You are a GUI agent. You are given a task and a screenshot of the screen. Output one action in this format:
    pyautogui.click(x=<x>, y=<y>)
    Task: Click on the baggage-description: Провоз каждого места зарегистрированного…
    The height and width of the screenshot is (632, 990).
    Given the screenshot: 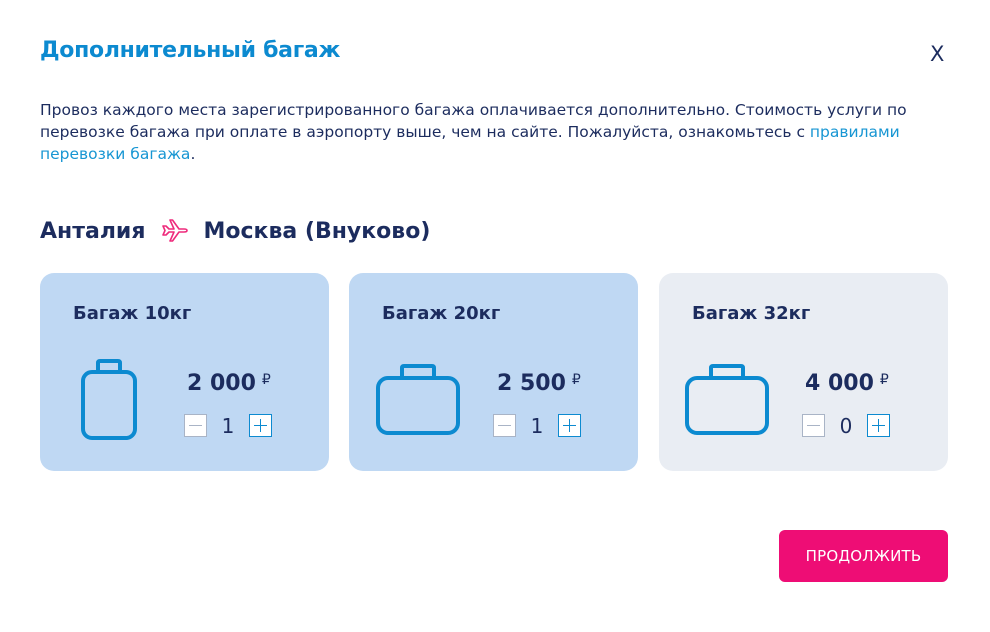 What is the action you would take?
    pyautogui.click(x=495, y=132)
    